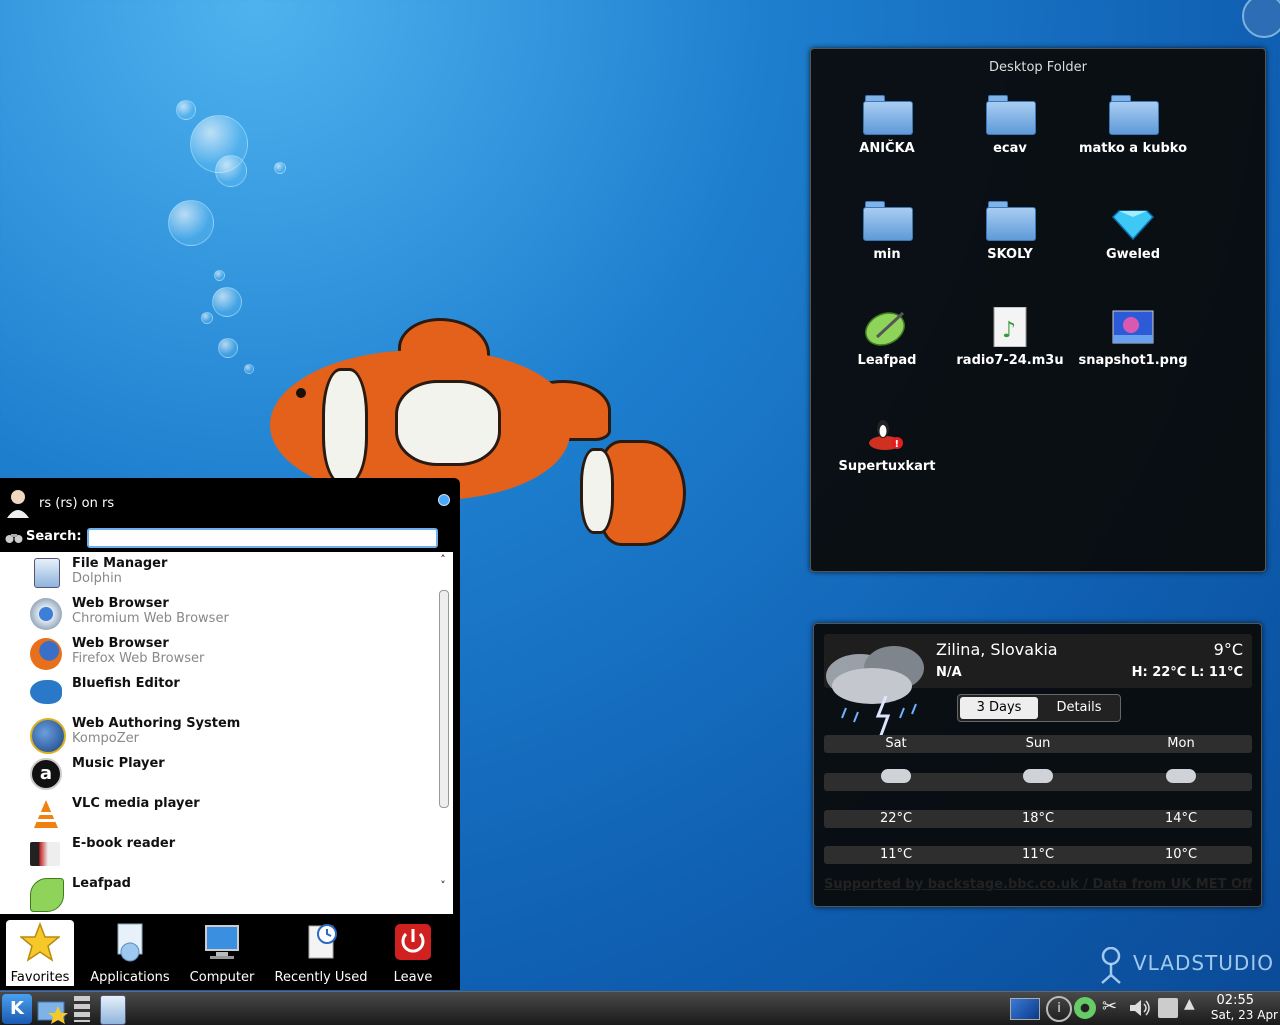 This screenshot has height=1025, width=1280. I want to click on firefox-icon, so click(46, 654).